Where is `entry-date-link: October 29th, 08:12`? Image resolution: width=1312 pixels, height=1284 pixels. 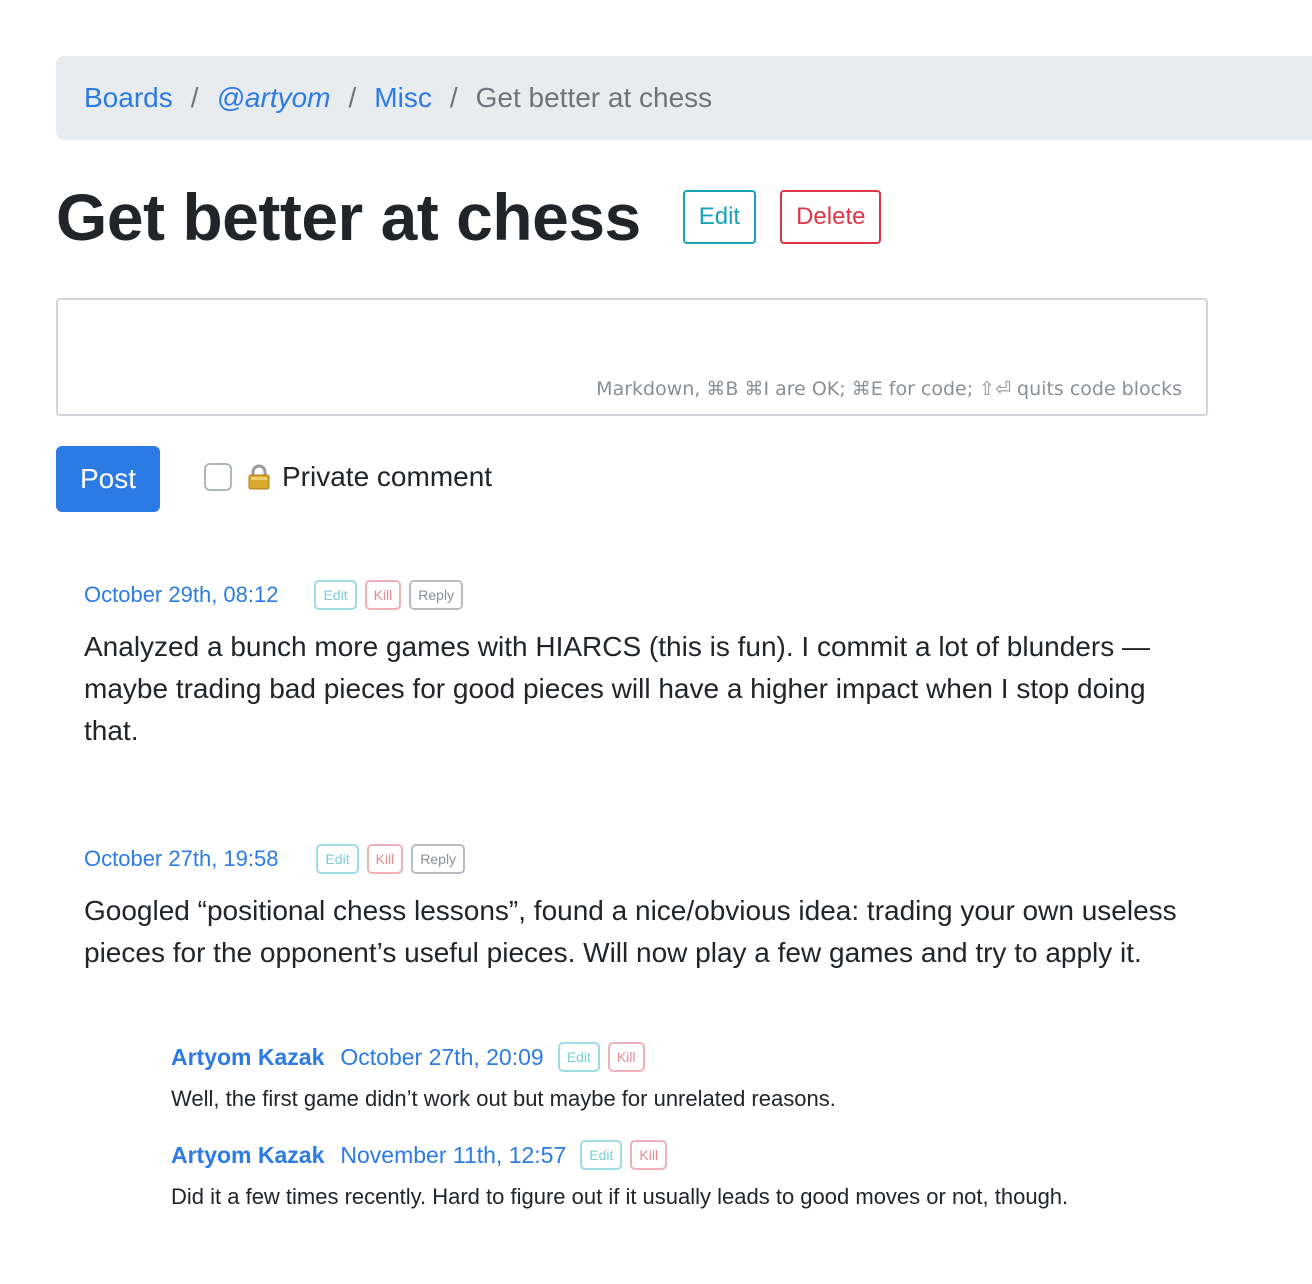 entry-date-link: October 29th, 08:12 is located at coordinates (181, 595).